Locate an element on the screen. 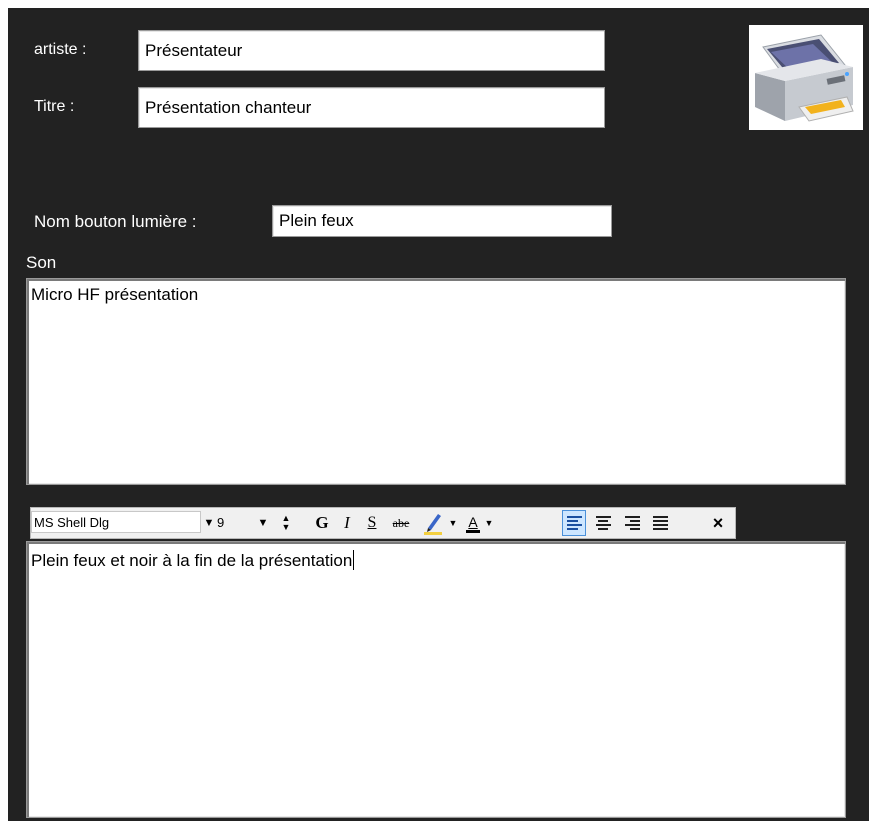 The height and width of the screenshot is (831, 869). italic-button: I is located at coordinates (347, 523).